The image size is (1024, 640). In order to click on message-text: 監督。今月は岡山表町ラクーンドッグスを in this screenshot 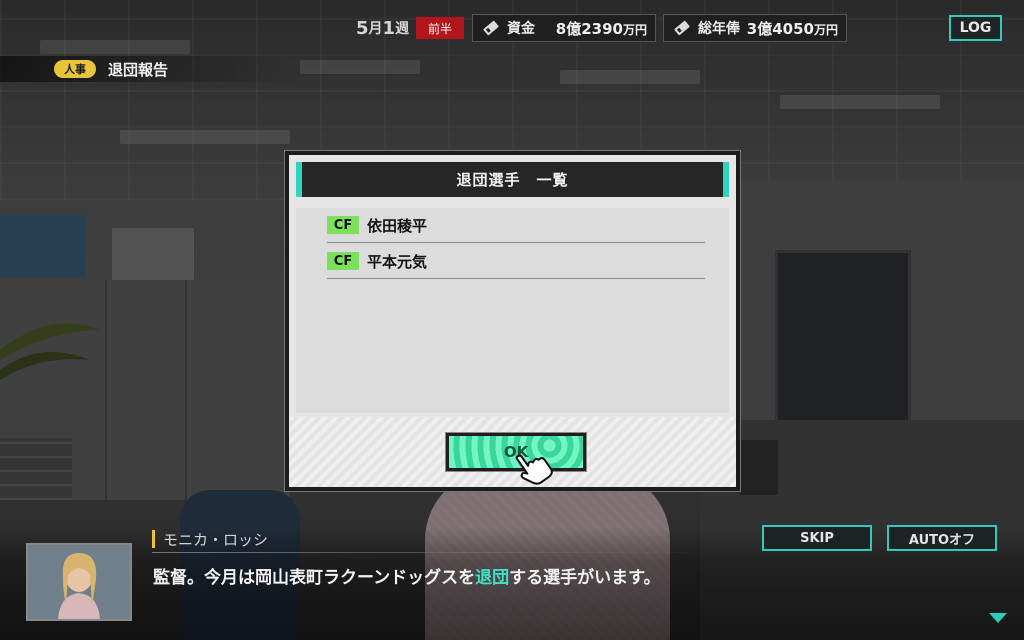, I will do `click(314, 578)`.